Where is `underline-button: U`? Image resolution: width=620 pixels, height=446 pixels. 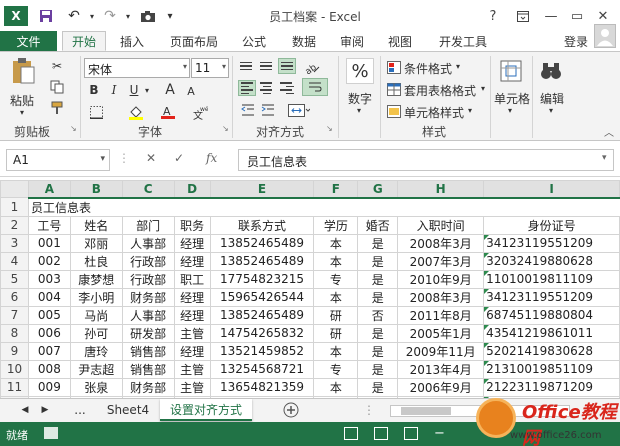 underline-button: U is located at coordinates (134, 90).